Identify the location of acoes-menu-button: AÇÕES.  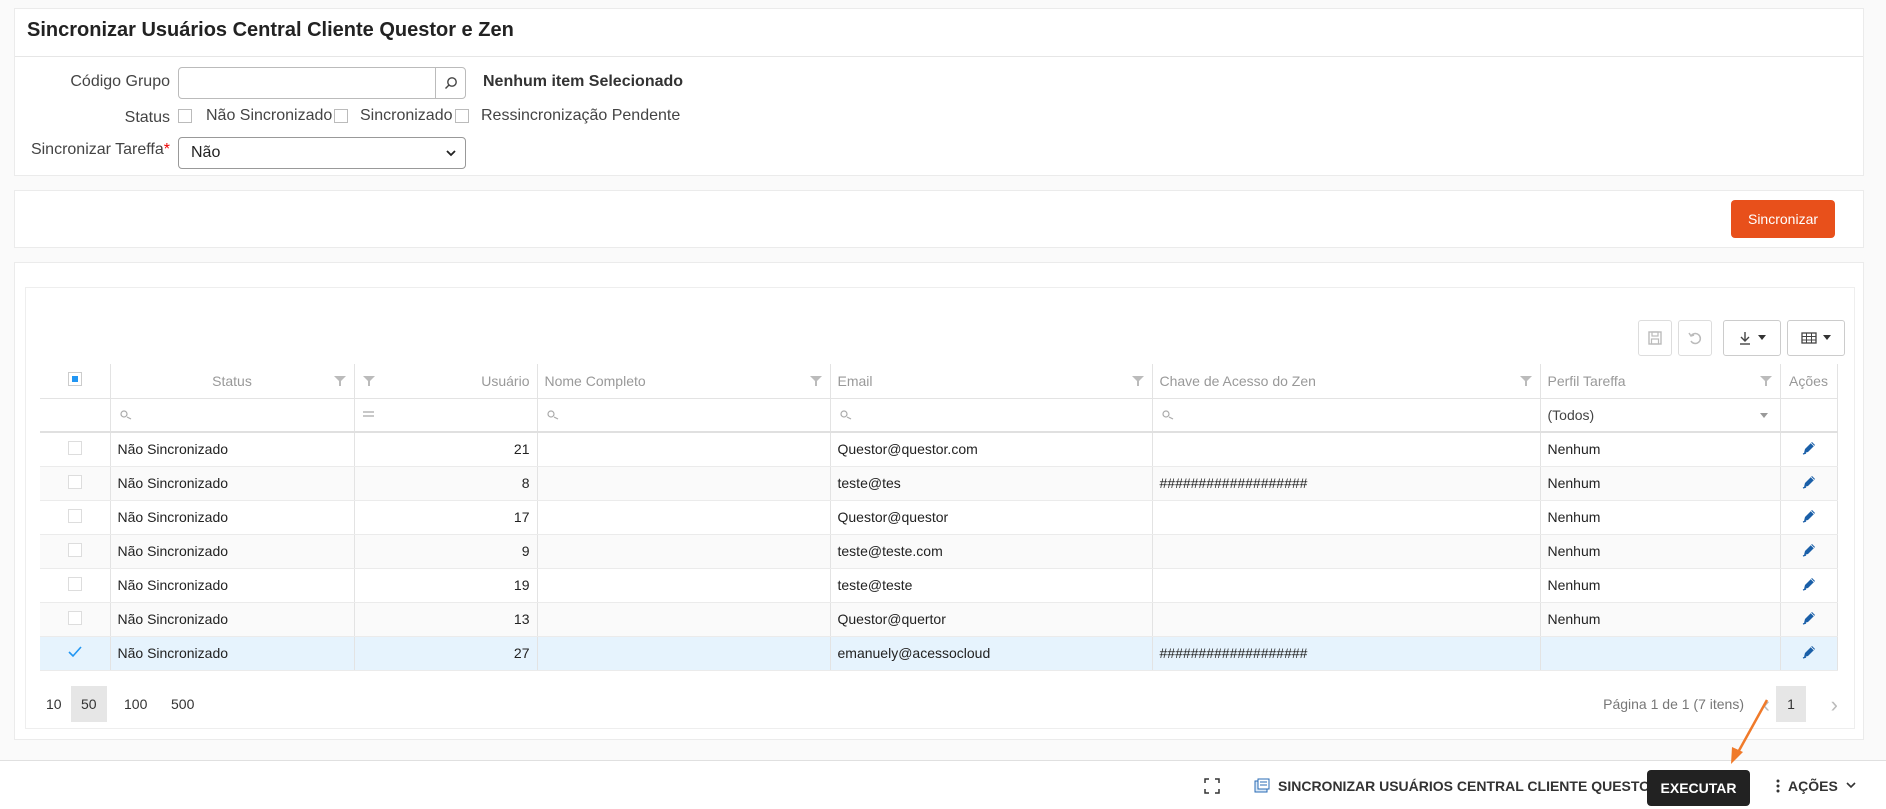
(1816, 785).